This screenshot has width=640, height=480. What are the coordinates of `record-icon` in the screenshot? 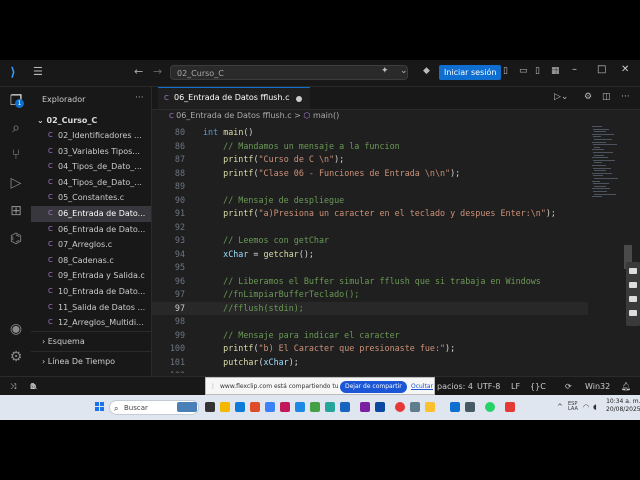 It's located at (633, 313).